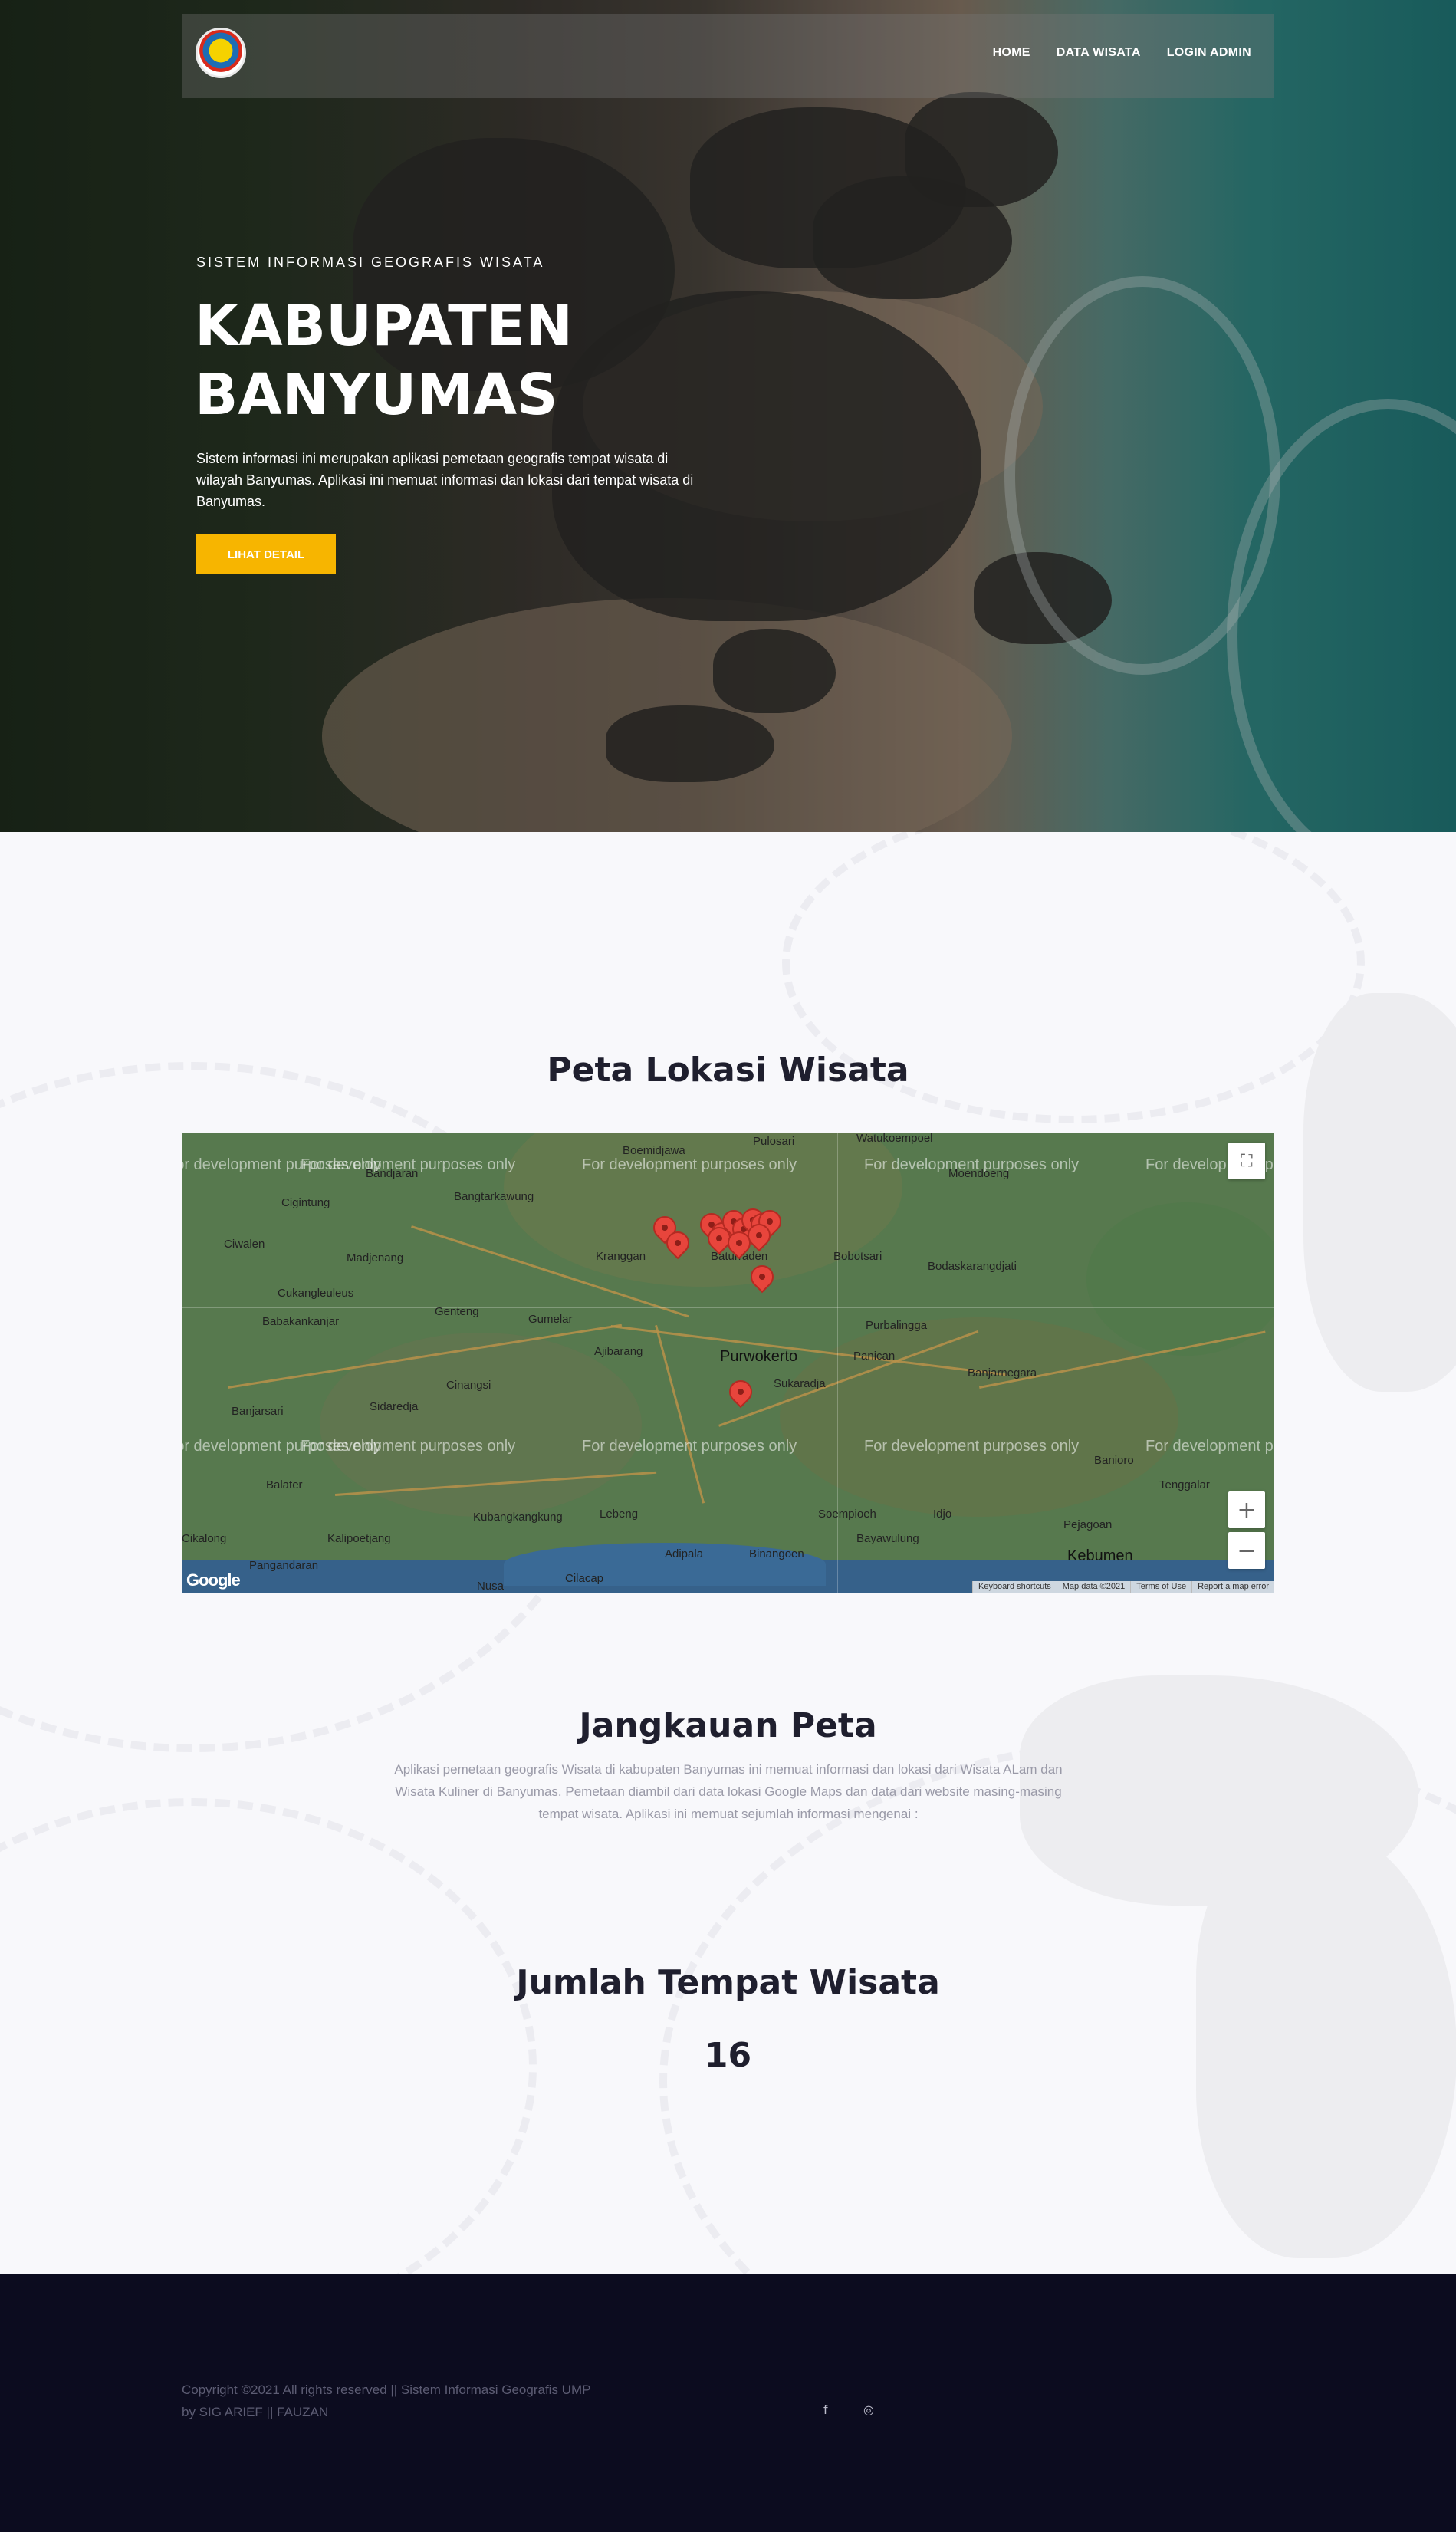 Image resolution: width=1456 pixels, height=2532 pixels. What do you see at coordinates (284, 1565) in the screenshot?
I see `map-place-label: Pangandaran` at bounding box center [284, 1565].